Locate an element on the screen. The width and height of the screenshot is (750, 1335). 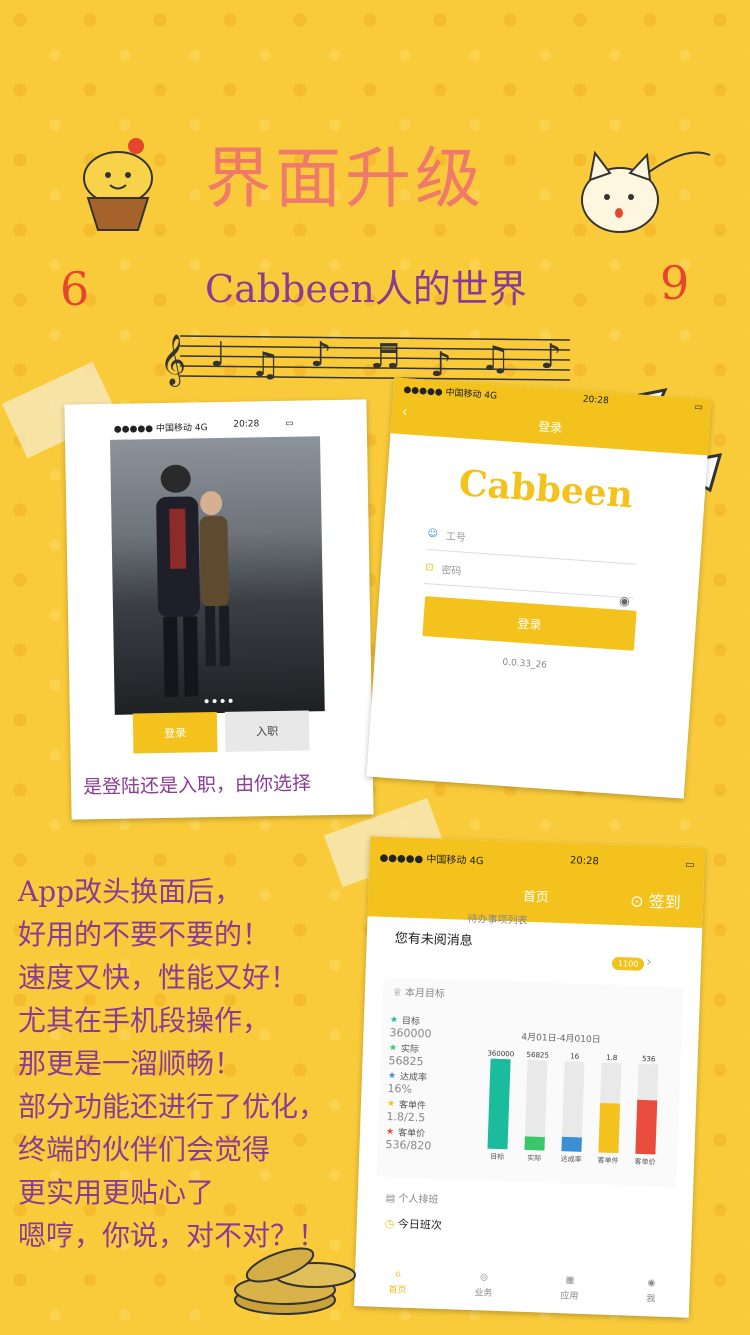
chevron-right-icon: › is located at coordinates (648, 962).